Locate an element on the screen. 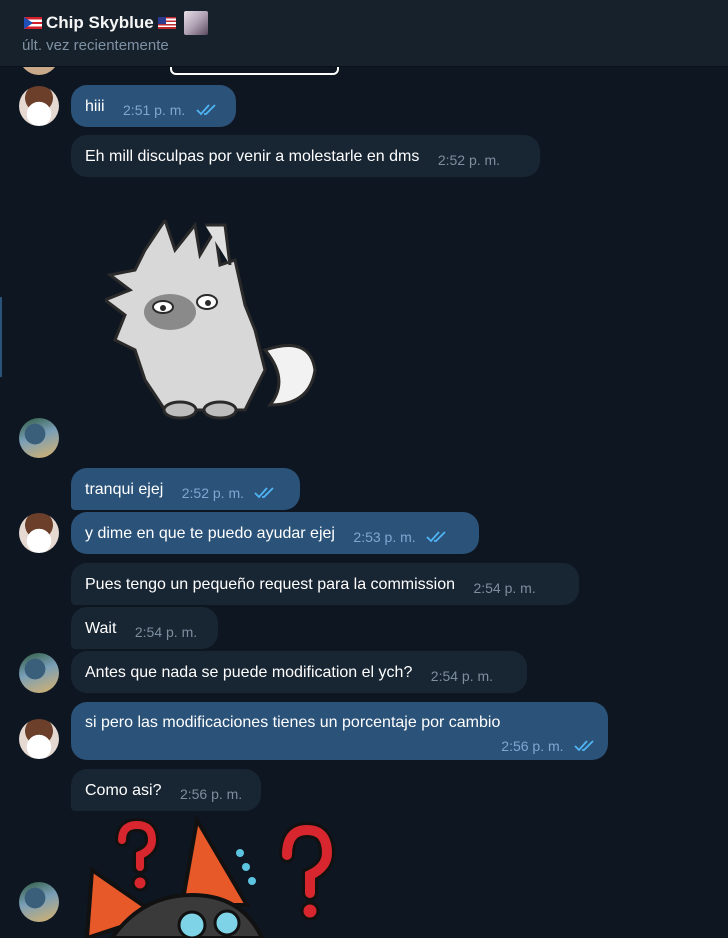 This screenshot has width=728, height=938. last-seen-status: últ. vez recientemente is located at coordinates (95, 45).